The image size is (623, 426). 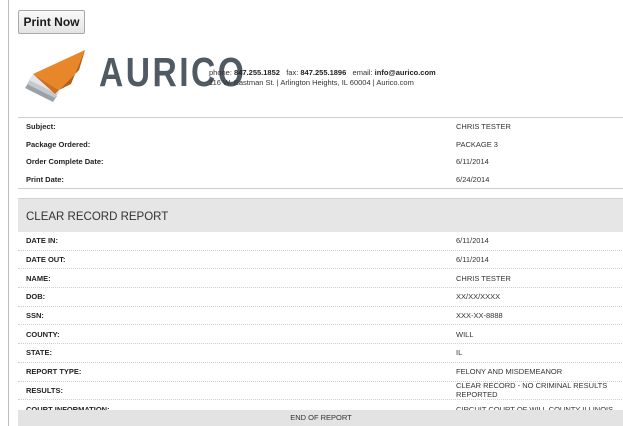 I want to click on report-label: NAME:, so click(x=38, y=278).